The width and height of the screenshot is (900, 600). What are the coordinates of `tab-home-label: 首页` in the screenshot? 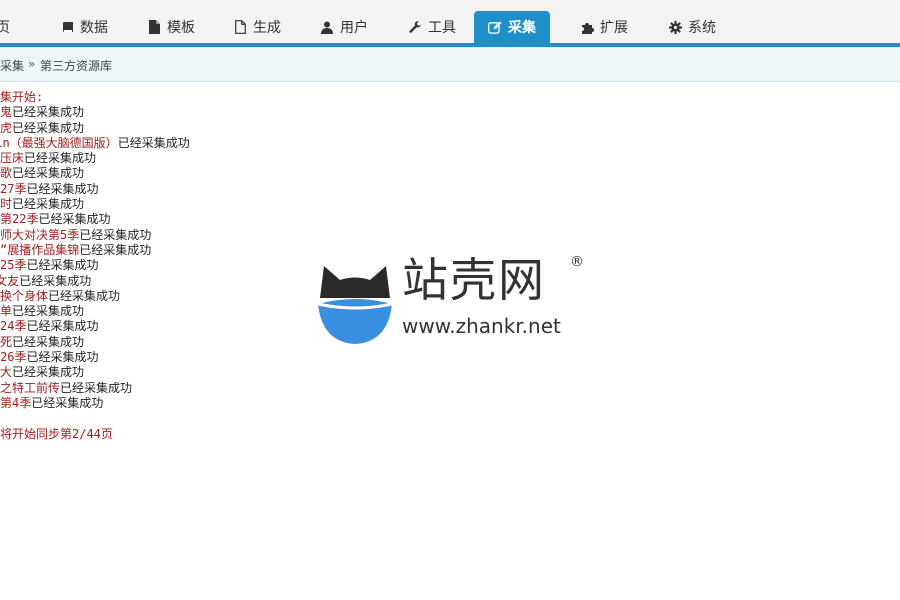 It's located at (5, 28).